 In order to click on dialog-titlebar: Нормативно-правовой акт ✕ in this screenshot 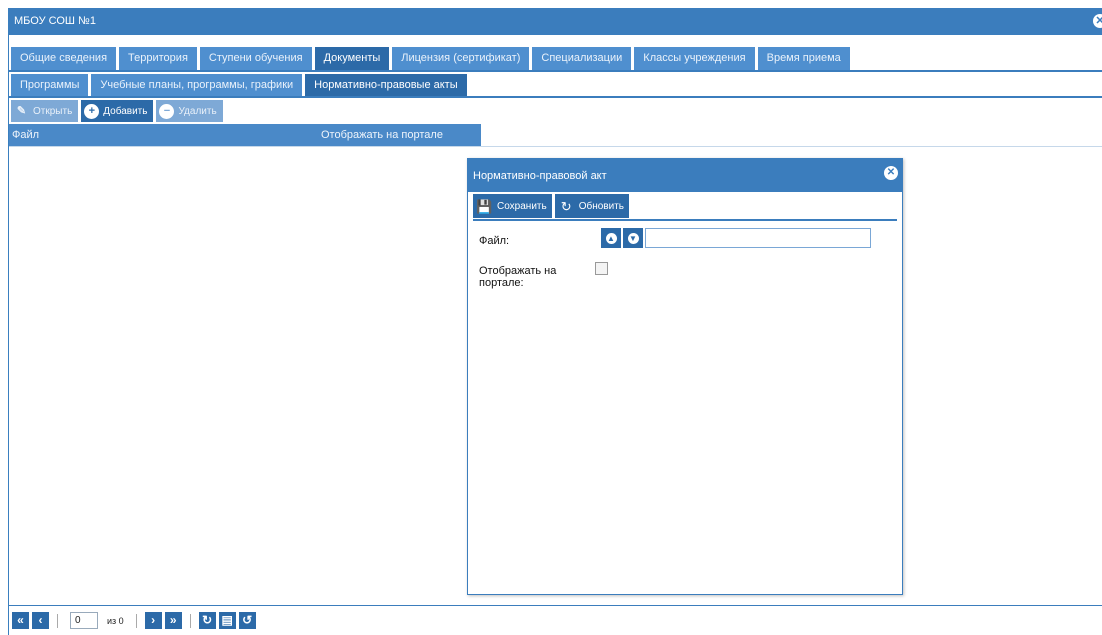, I will do `click(685, 175)`.